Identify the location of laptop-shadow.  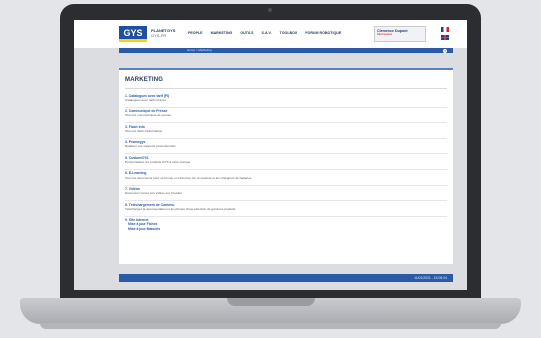
(270, 326).